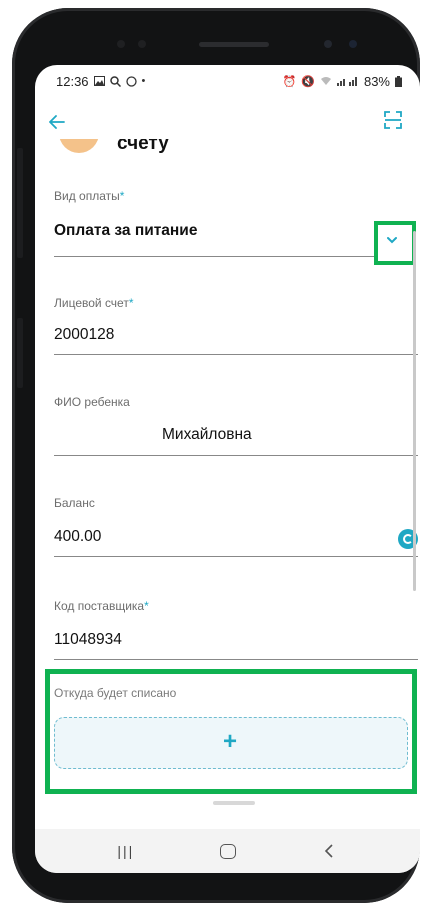 The image size is (432, 911). I want to click on supplier-code-field: Код поставщика* 11048934, so click(236, 634).